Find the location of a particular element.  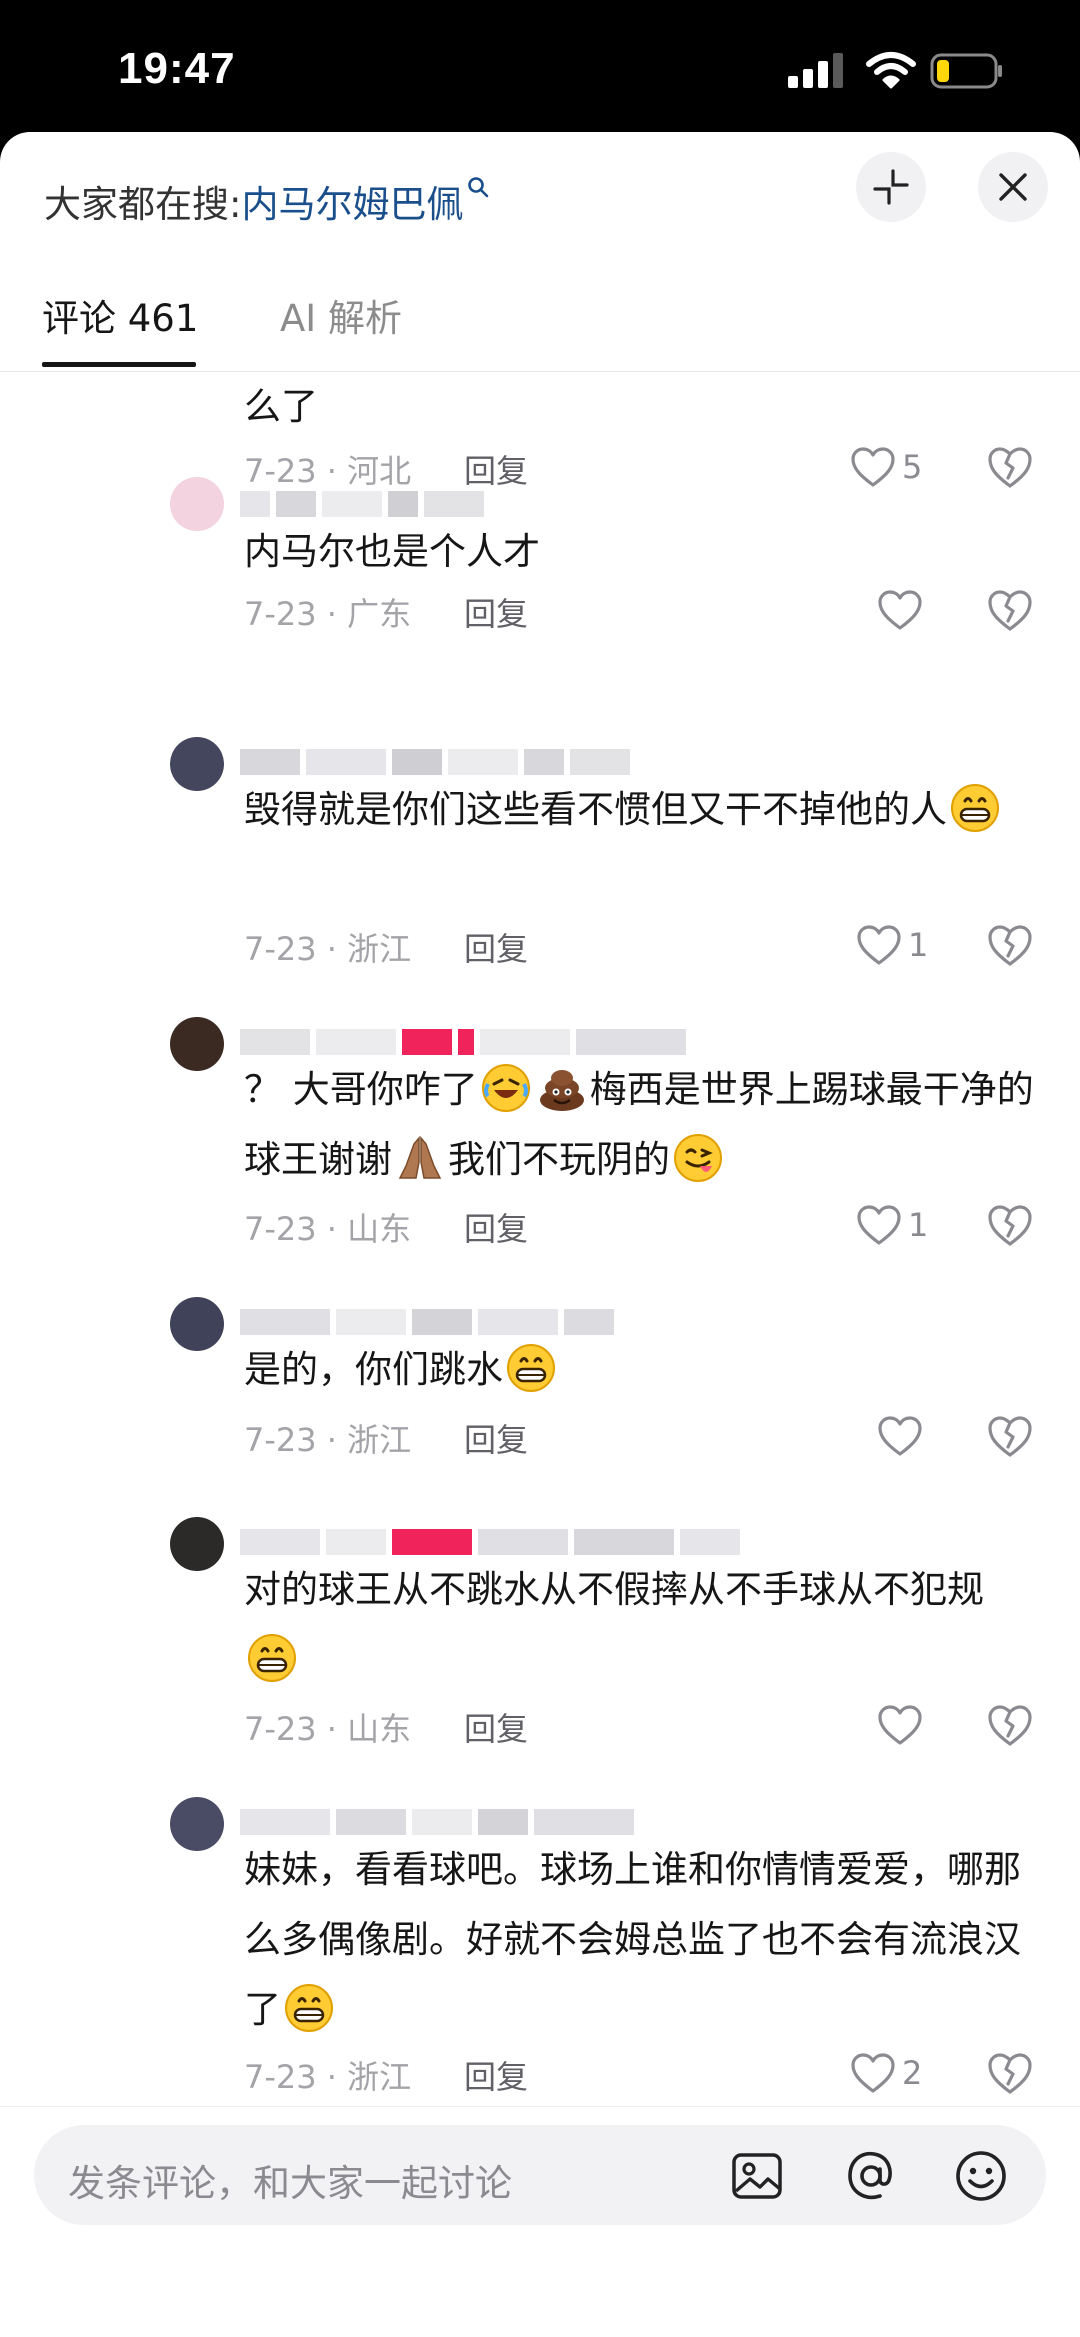

comment-item: 么了 7-23 · 河北 回复 5 is located at coordinates (540, 432).